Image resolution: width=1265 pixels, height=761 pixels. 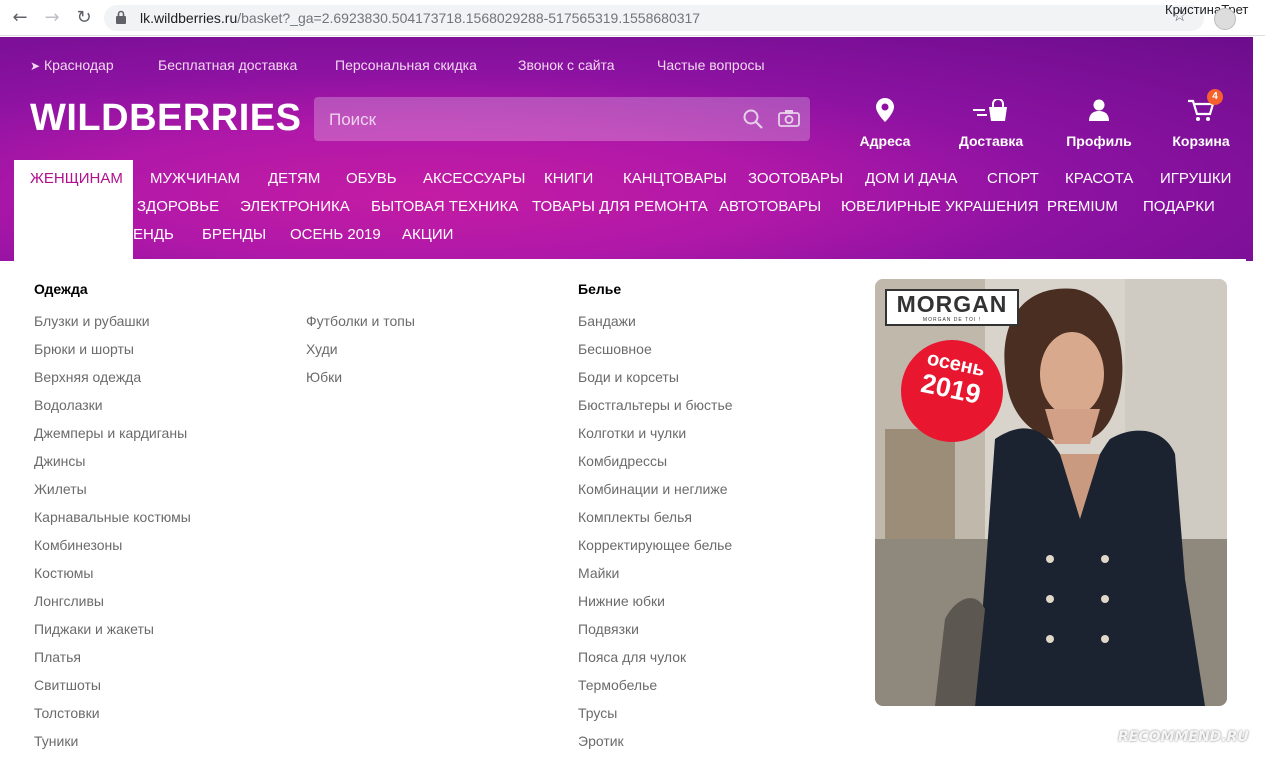 What do you see at coordinates (360, 321) in the screenshot?
I see `clothing-item-link: Футболки и топы` at bounding box center [360, 321].